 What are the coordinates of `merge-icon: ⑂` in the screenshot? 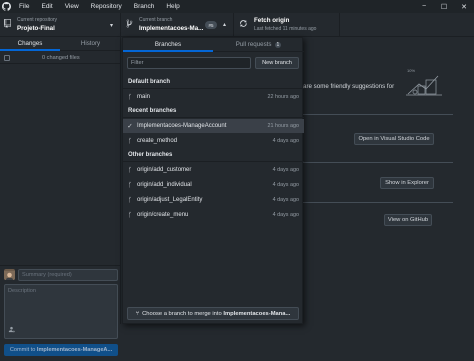 It's located at (137, 313).